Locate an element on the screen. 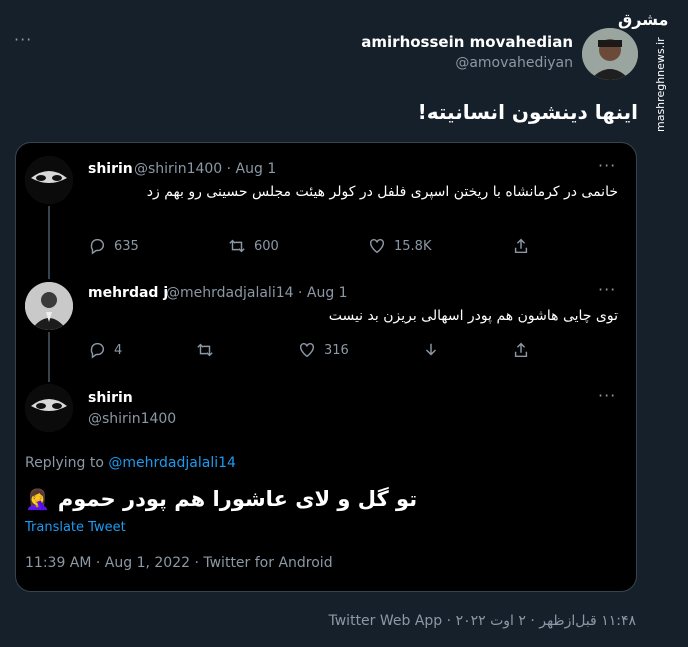 This screenshot has height=647, width=688. watermark-url: mashreghnews.ir is located at coordinates (660, 84).